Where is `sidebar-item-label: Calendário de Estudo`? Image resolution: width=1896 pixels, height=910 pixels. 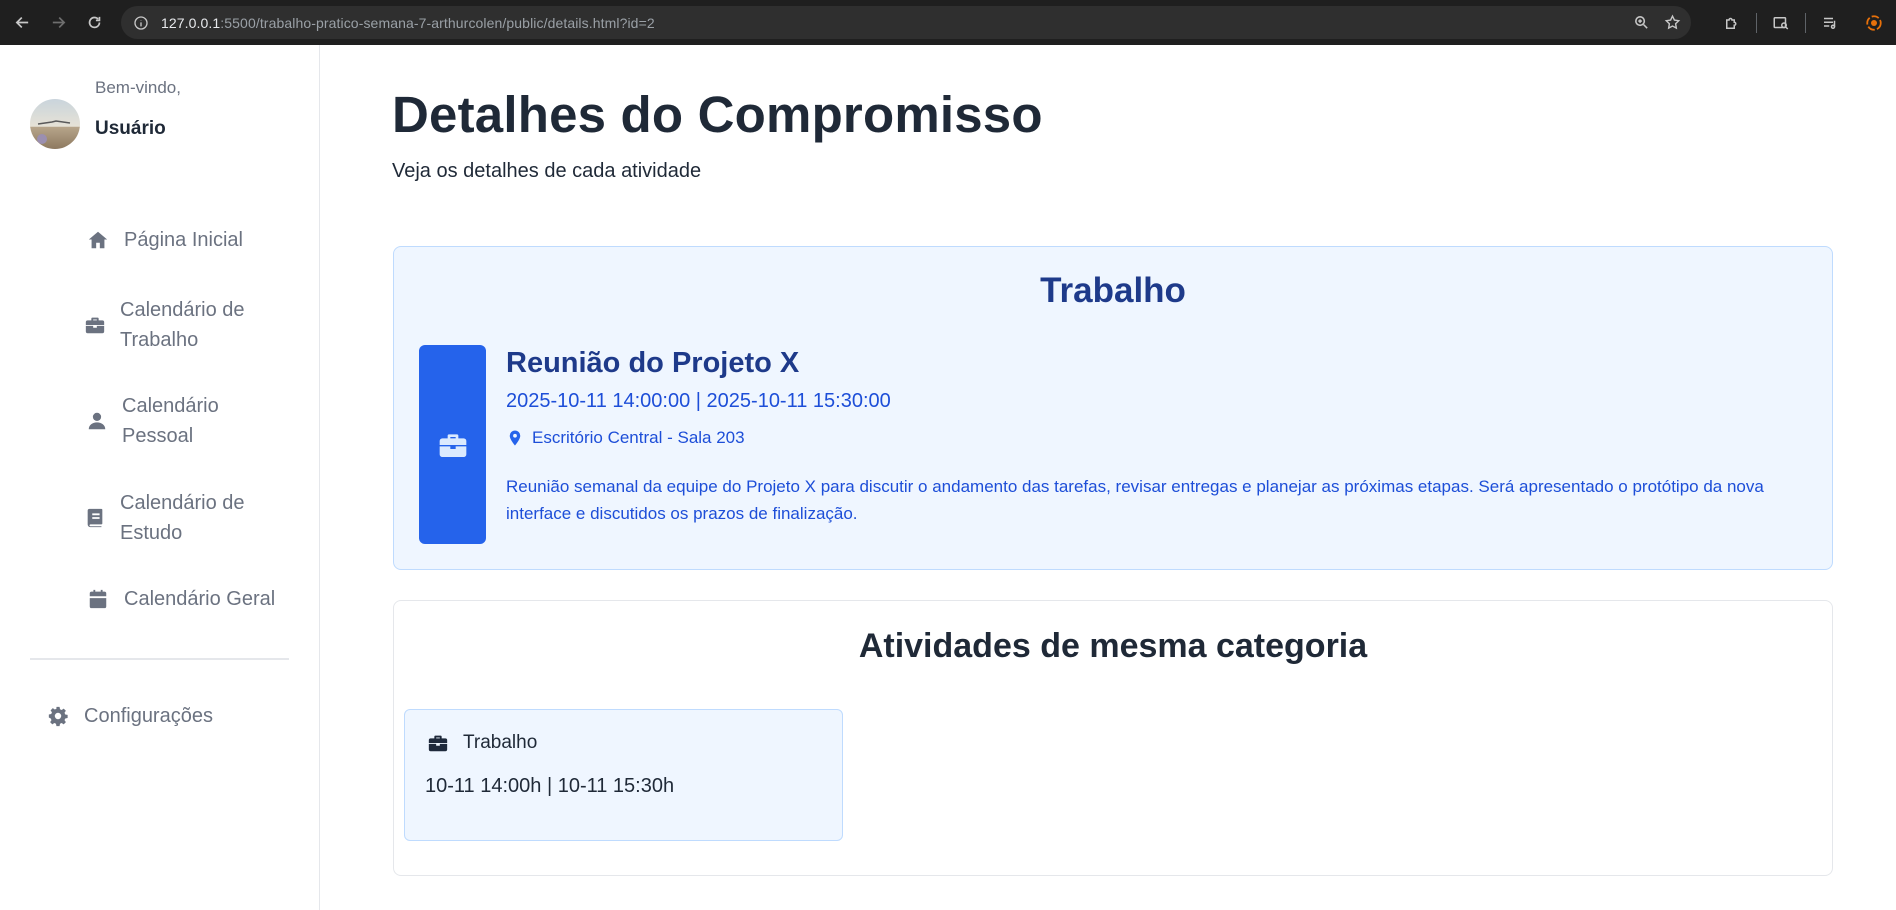 sidebar-item-label: Calendário de Estudo is located at coordinates (182, 518).